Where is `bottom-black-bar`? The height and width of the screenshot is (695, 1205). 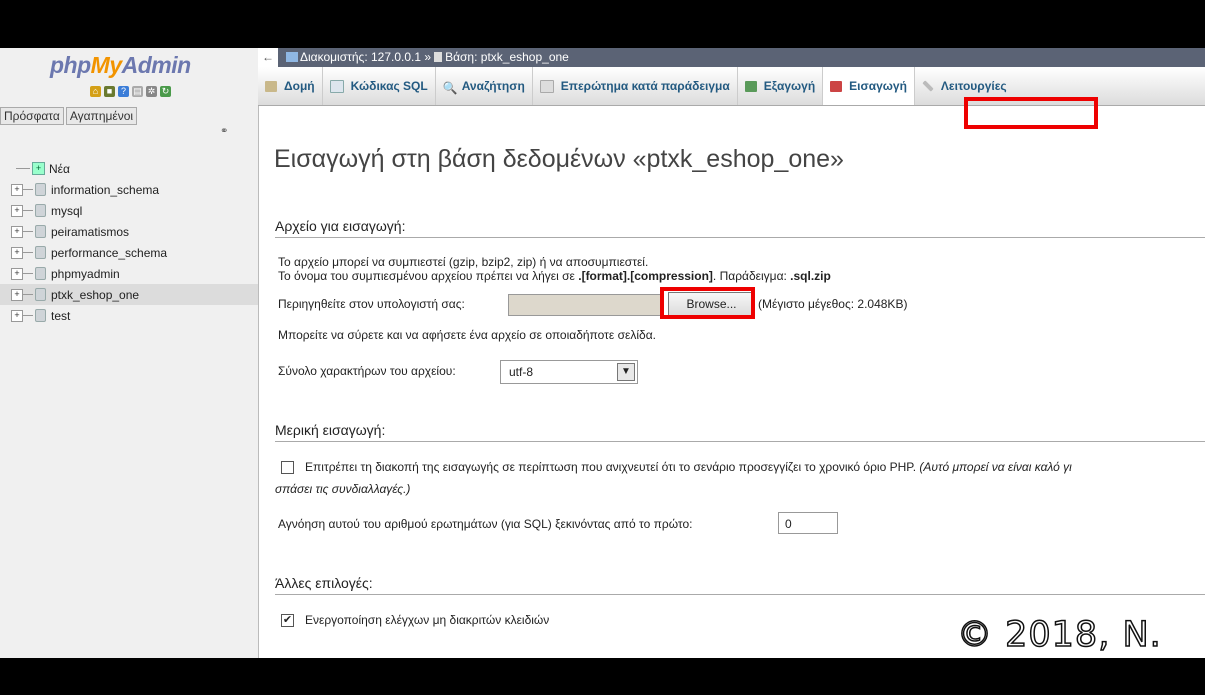
bottom-black-bar is located at coordinates (602, 674).